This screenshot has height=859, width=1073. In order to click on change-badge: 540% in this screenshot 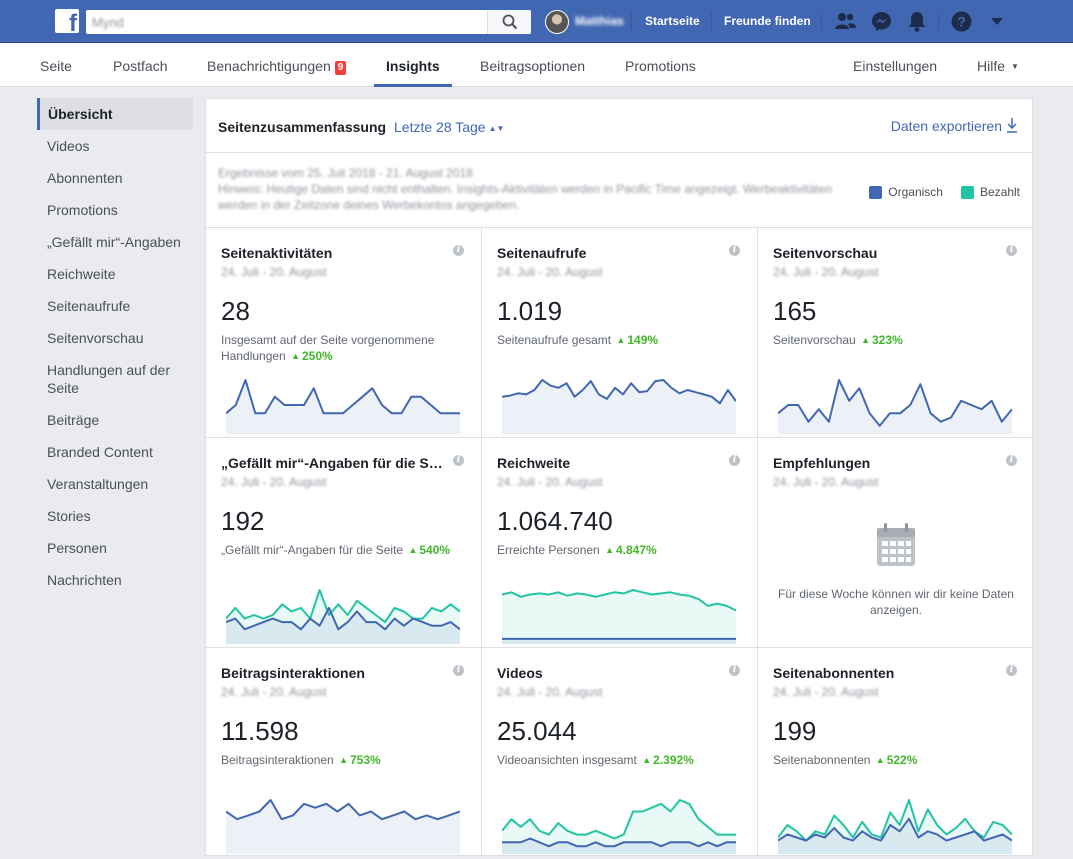, I will do `click(428, 550)`.